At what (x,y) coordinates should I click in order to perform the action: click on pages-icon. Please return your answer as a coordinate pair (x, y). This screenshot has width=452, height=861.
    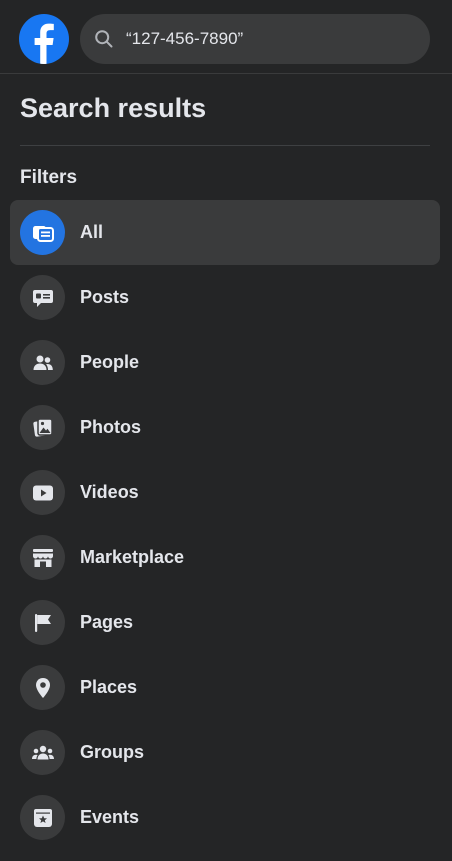
    Looking at the image, I should click on (42, 622).